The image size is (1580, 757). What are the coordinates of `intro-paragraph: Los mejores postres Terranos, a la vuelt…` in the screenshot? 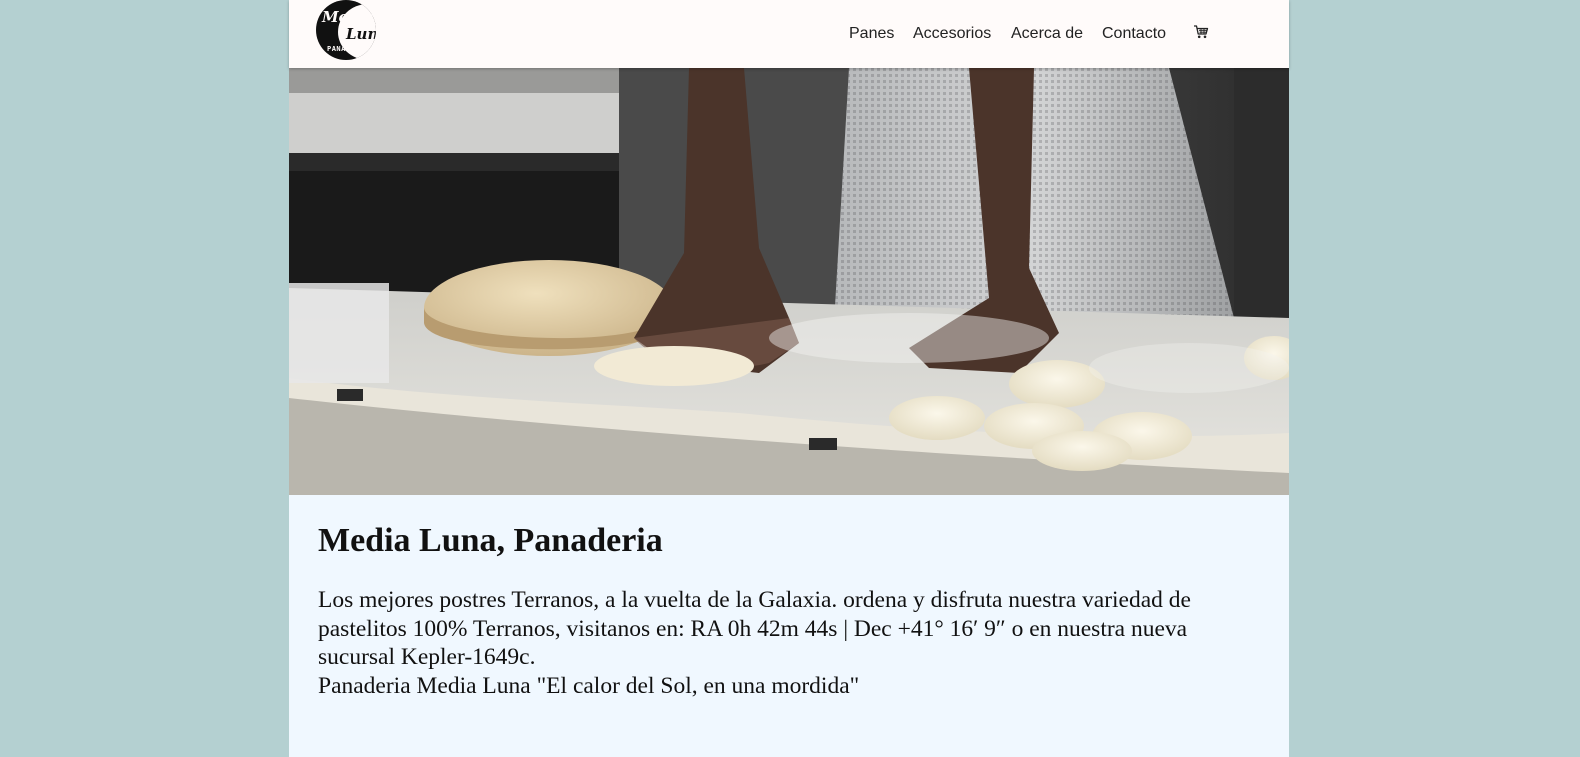 It's located at (754, 628).